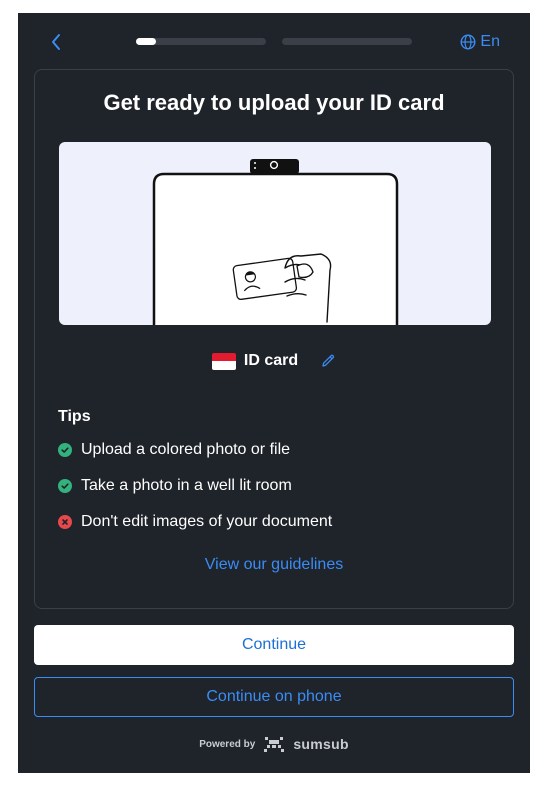  What do you see at coordinates (468, 42) in the screenshot?
I see `globe-icon` at bounding box center [468, 42].